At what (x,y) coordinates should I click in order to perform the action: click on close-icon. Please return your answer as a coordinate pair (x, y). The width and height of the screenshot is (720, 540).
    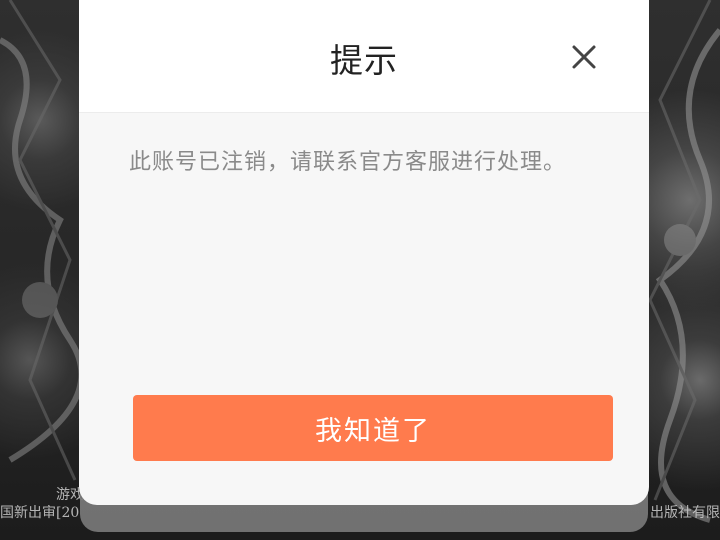
    Looking at the image, I should click on (584, 57).